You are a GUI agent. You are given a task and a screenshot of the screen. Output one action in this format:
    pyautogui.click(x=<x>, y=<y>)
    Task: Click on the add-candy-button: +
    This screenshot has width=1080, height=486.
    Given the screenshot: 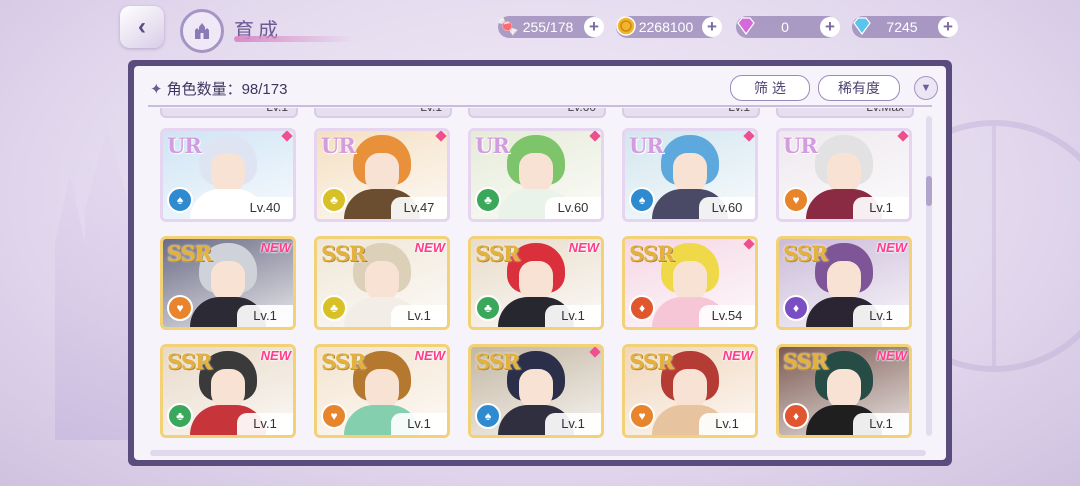 What is the action you would take?
    pyautogui.click(x=594, y=27)
    